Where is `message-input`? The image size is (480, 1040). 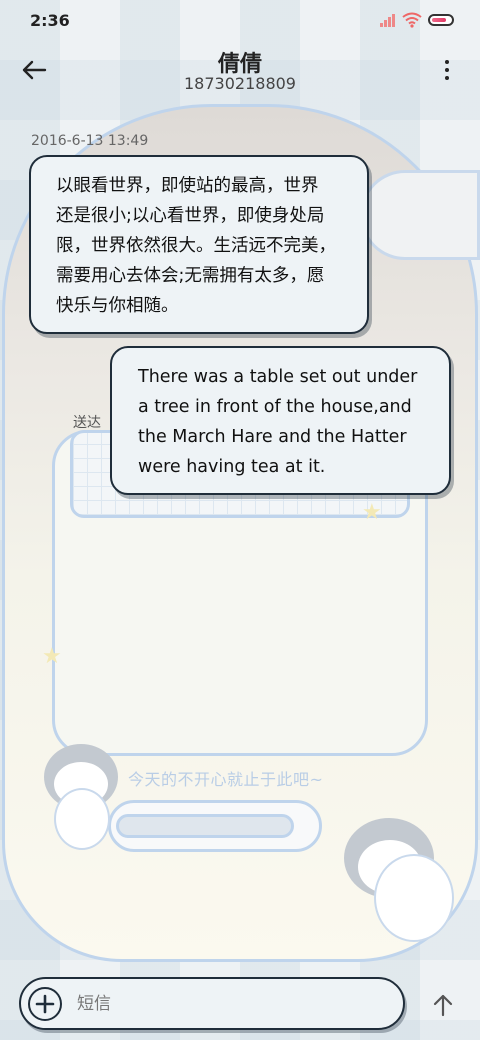 message-input is located at coordinates (237, 1004).